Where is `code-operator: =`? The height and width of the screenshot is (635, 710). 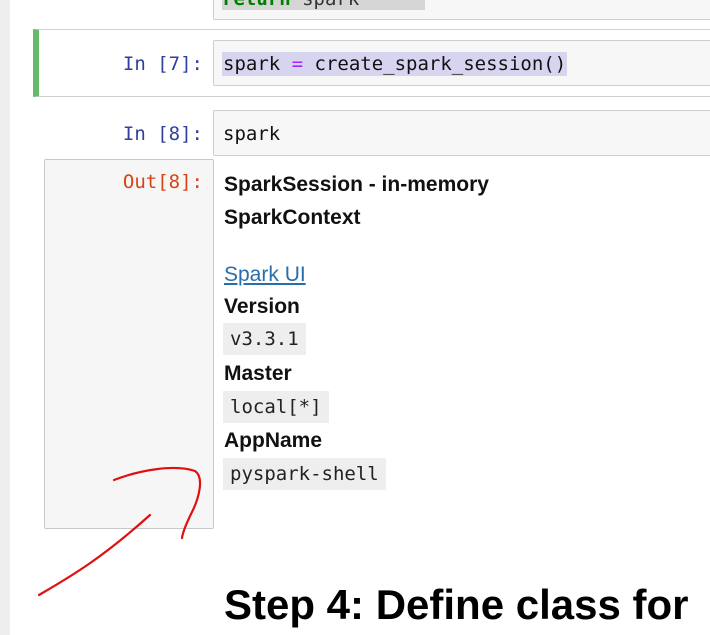 code-operator: = is located at coordinates (297, 64).